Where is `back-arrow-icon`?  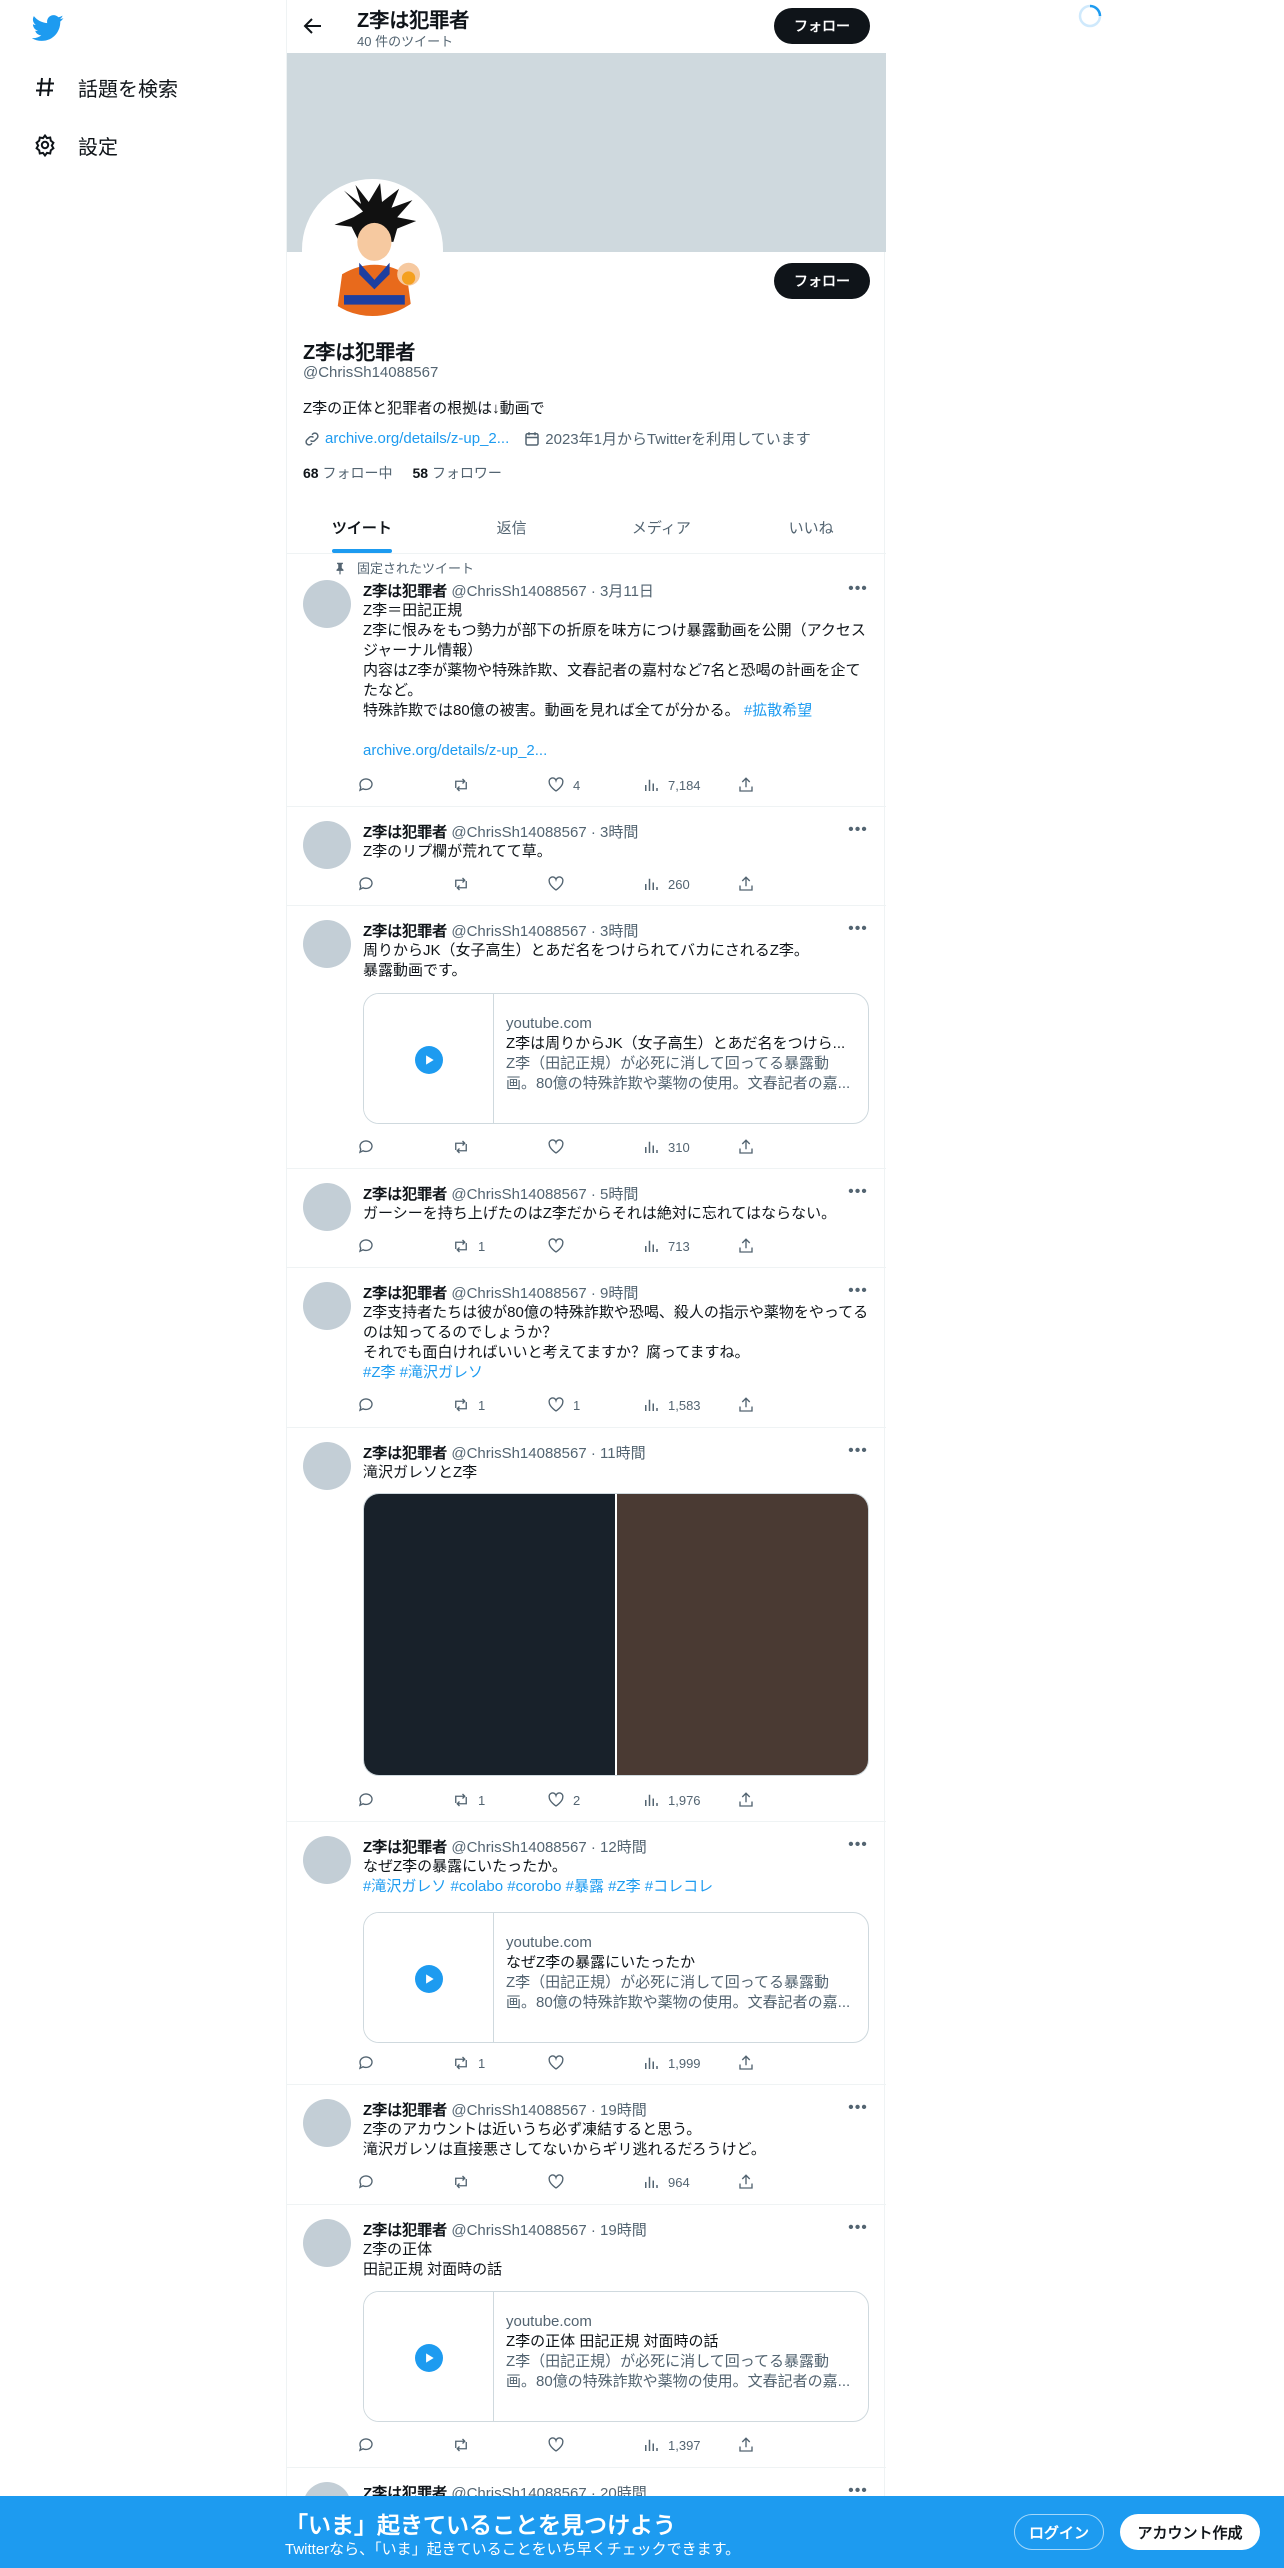 back-arrow-icon is located at coordinates (313, 26).